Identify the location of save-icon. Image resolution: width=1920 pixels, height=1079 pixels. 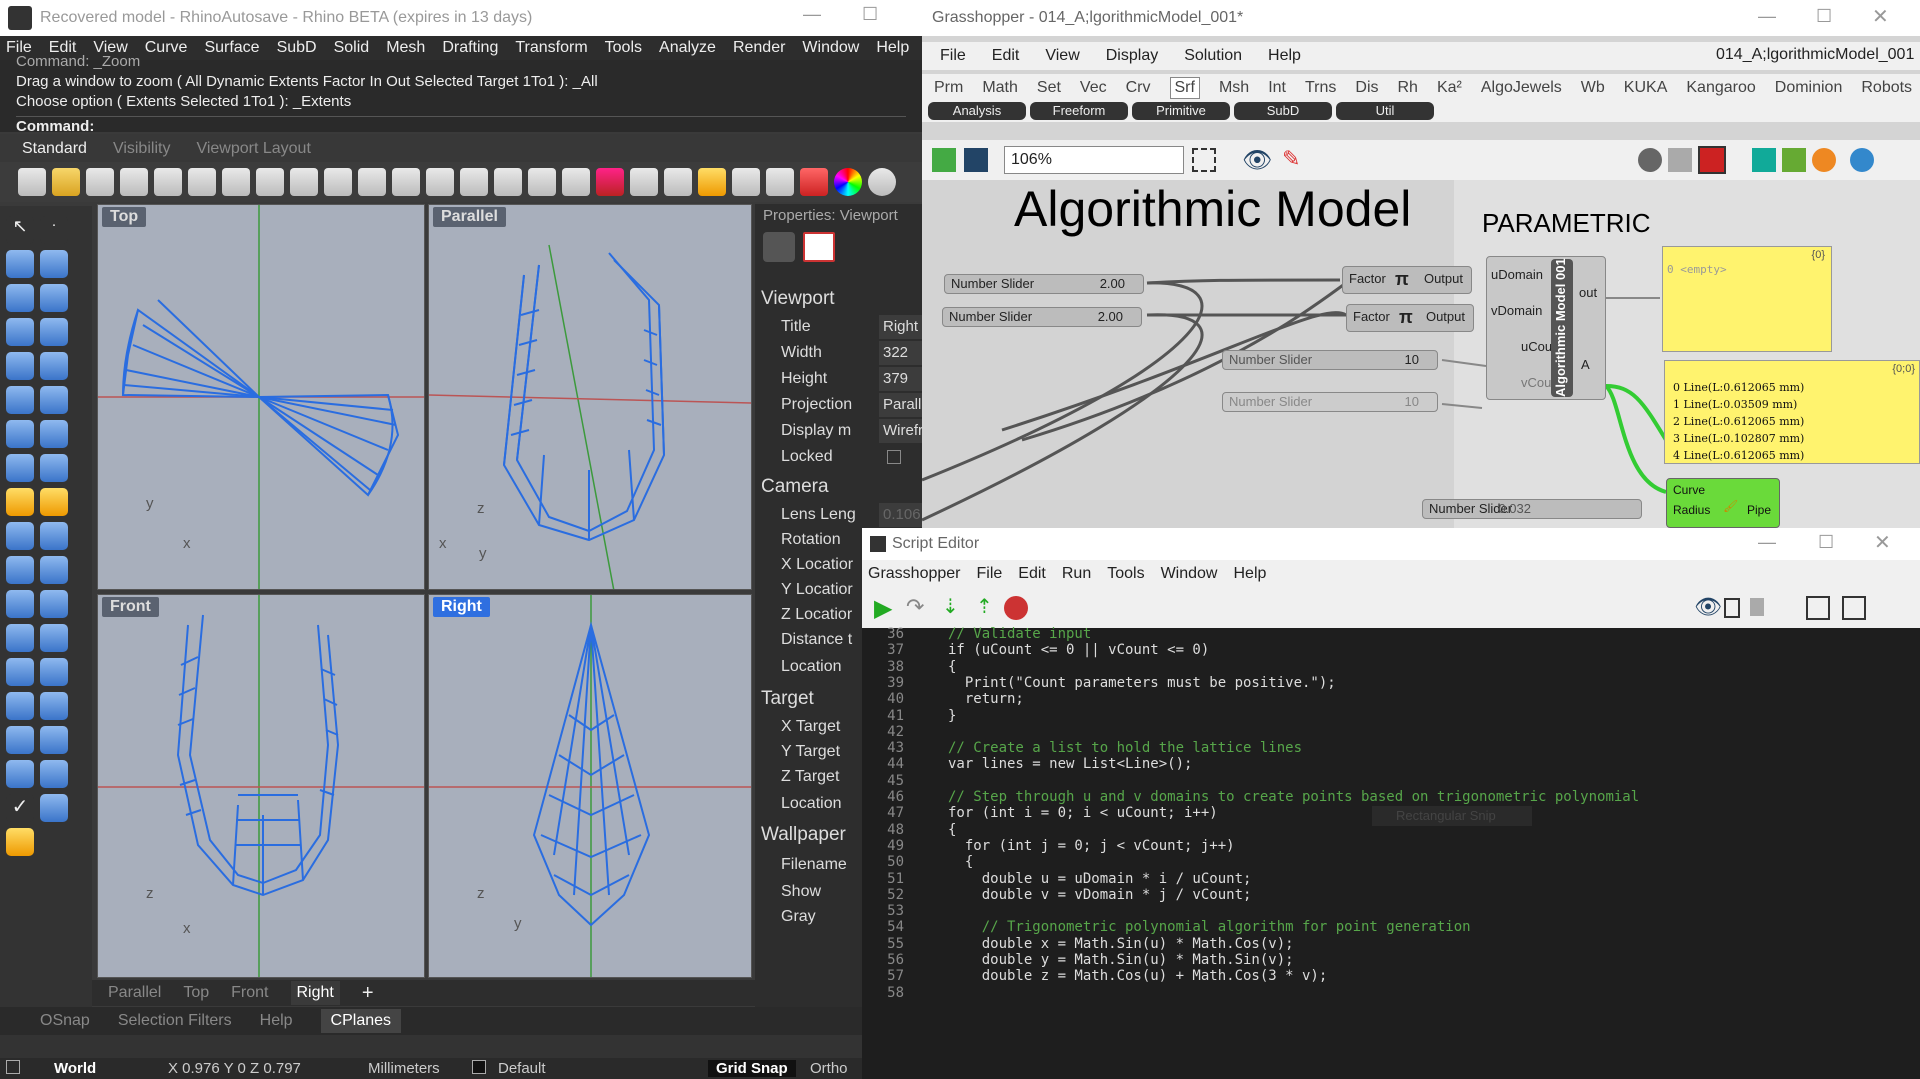
(100, 182).